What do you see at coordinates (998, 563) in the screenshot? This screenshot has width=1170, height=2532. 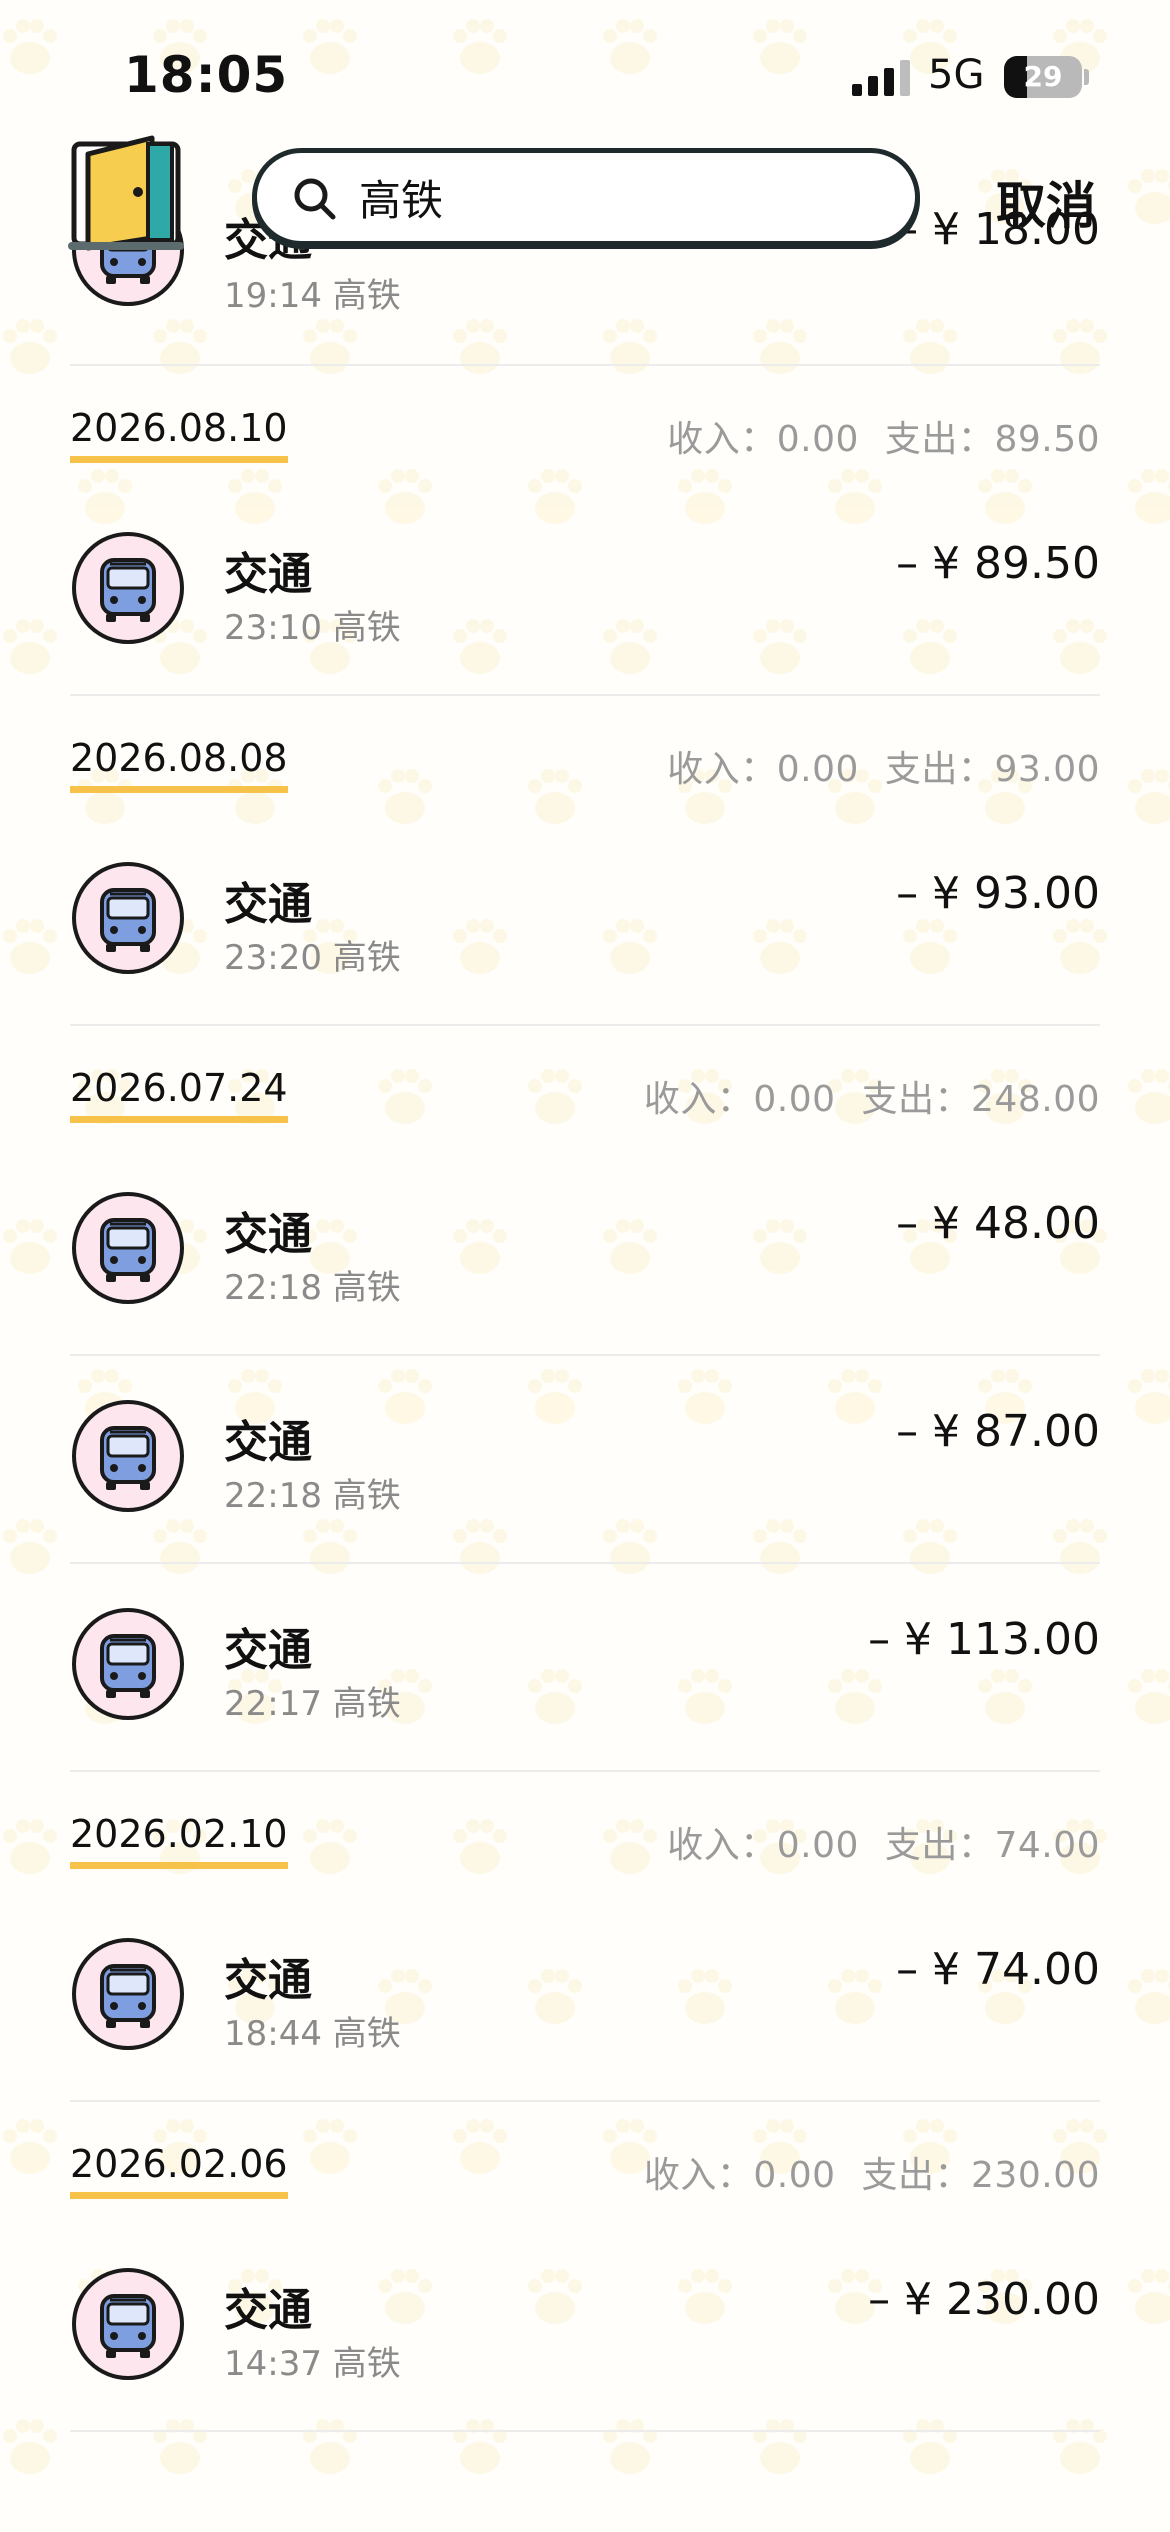 I see `record-amount: – ¥ 89.50` at bounding box center [998, 563].